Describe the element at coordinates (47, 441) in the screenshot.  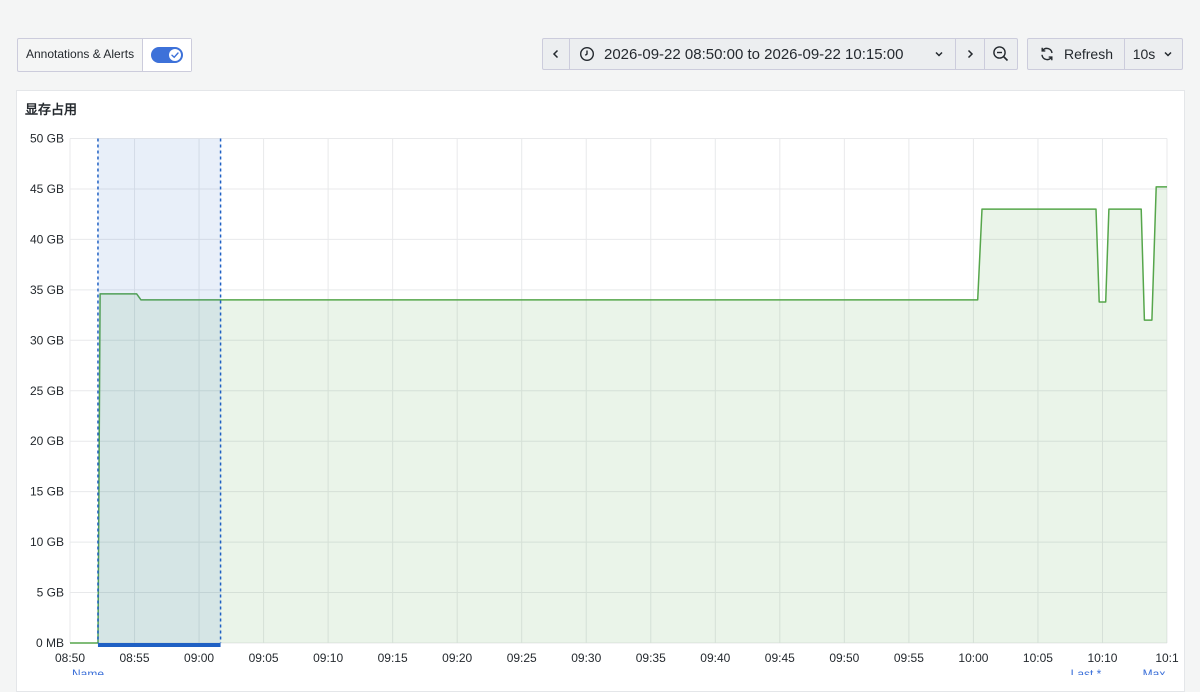
I see `y-tick-label: 20 GB` at that location.